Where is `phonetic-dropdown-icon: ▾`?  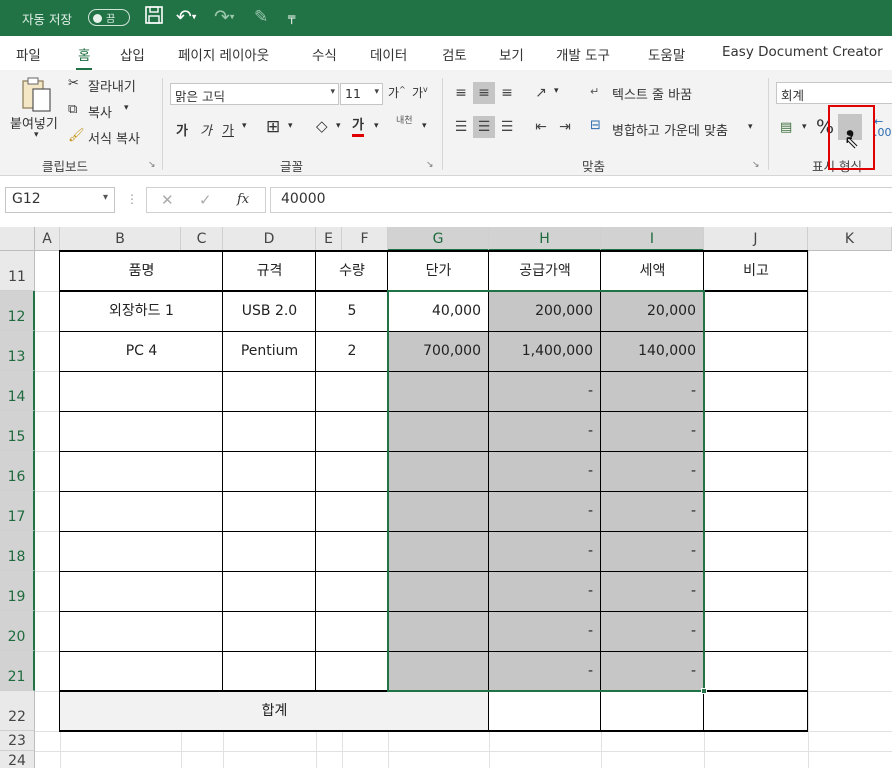 phonetic-dropdown-icon: ▾ is located at coordinates (424, 126).